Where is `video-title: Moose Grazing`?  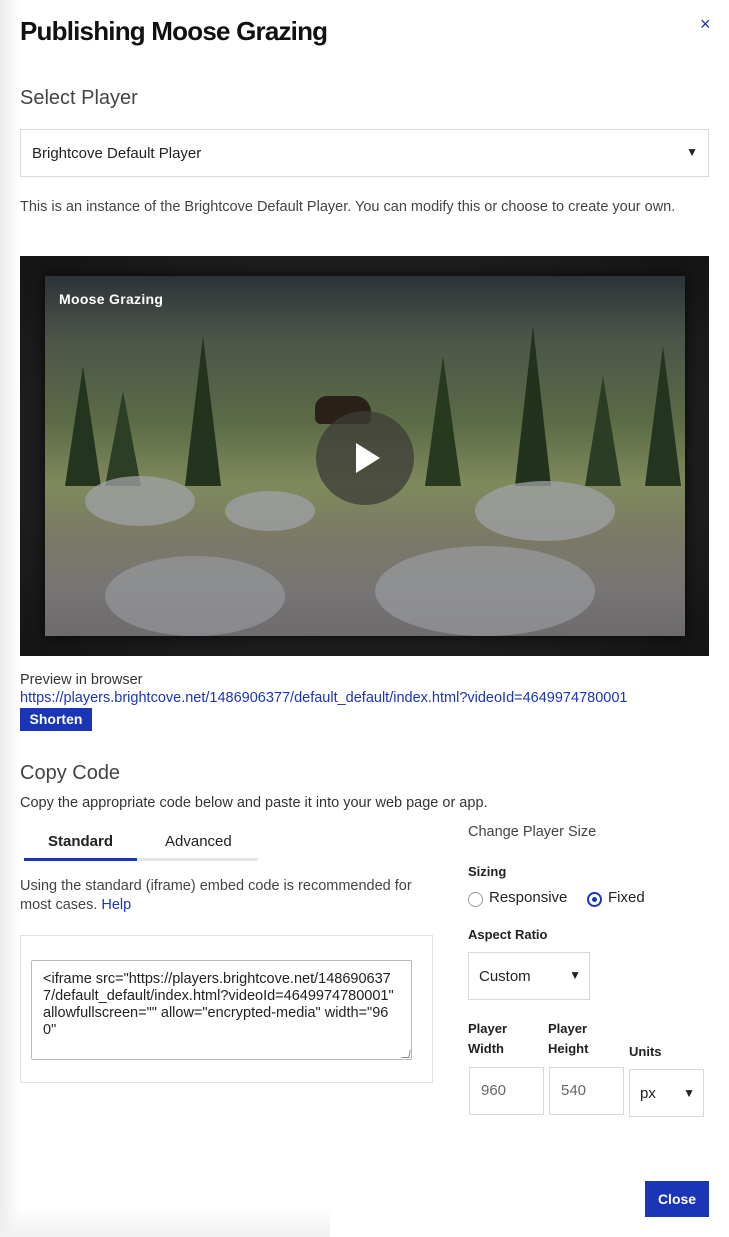
video-title: Moose Grazing is located at coordinates (111, 299).